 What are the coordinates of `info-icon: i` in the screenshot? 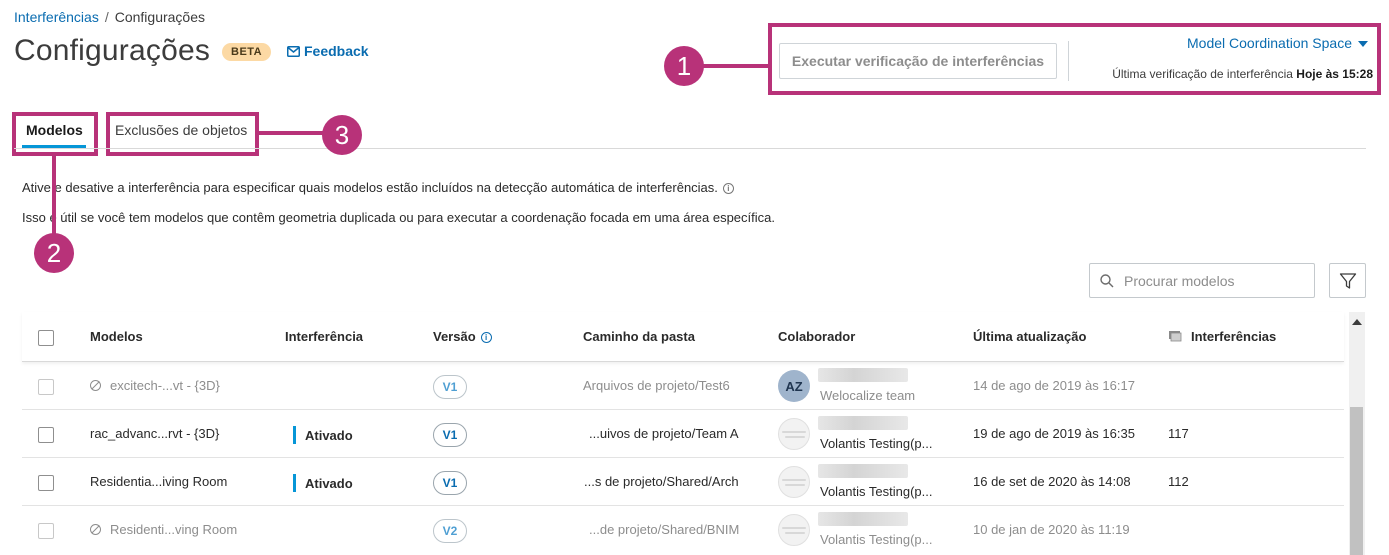 It's located at (728, 188).